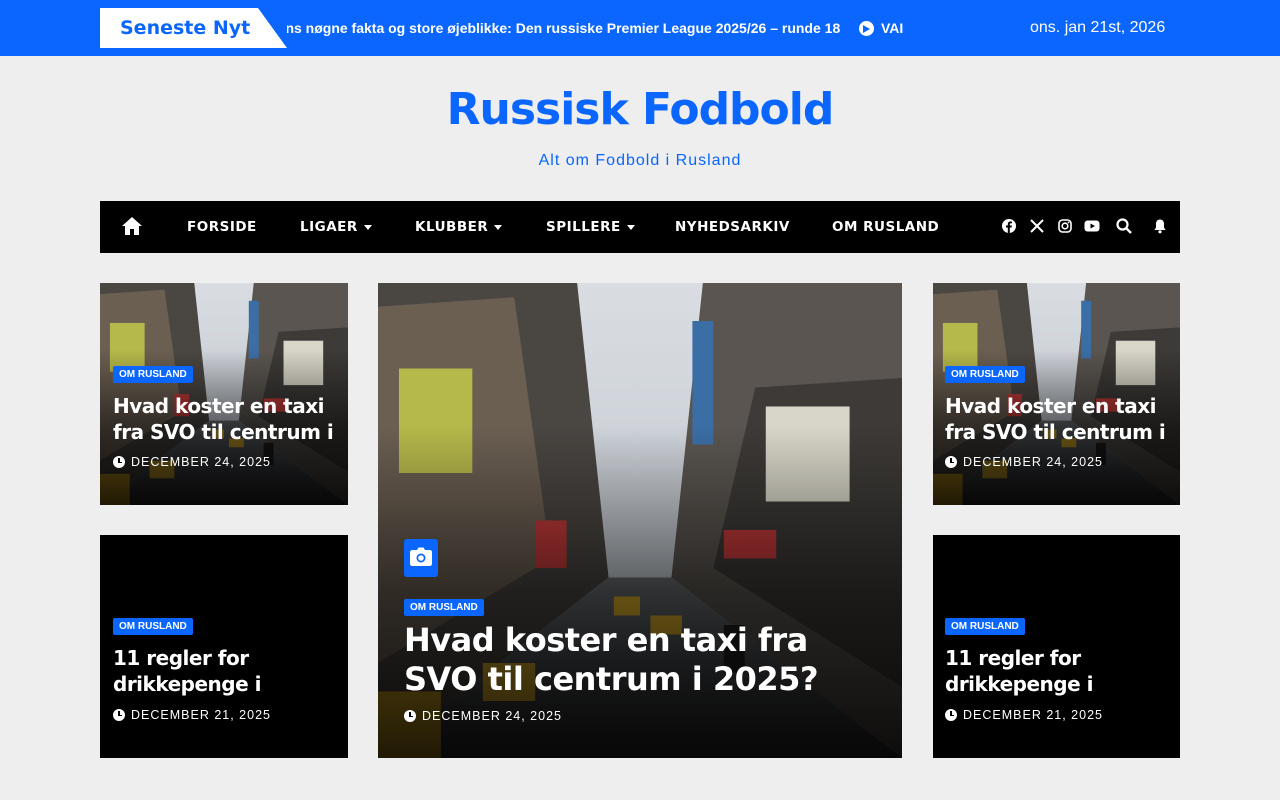  I want to click on home-icon, so click(132, 226).